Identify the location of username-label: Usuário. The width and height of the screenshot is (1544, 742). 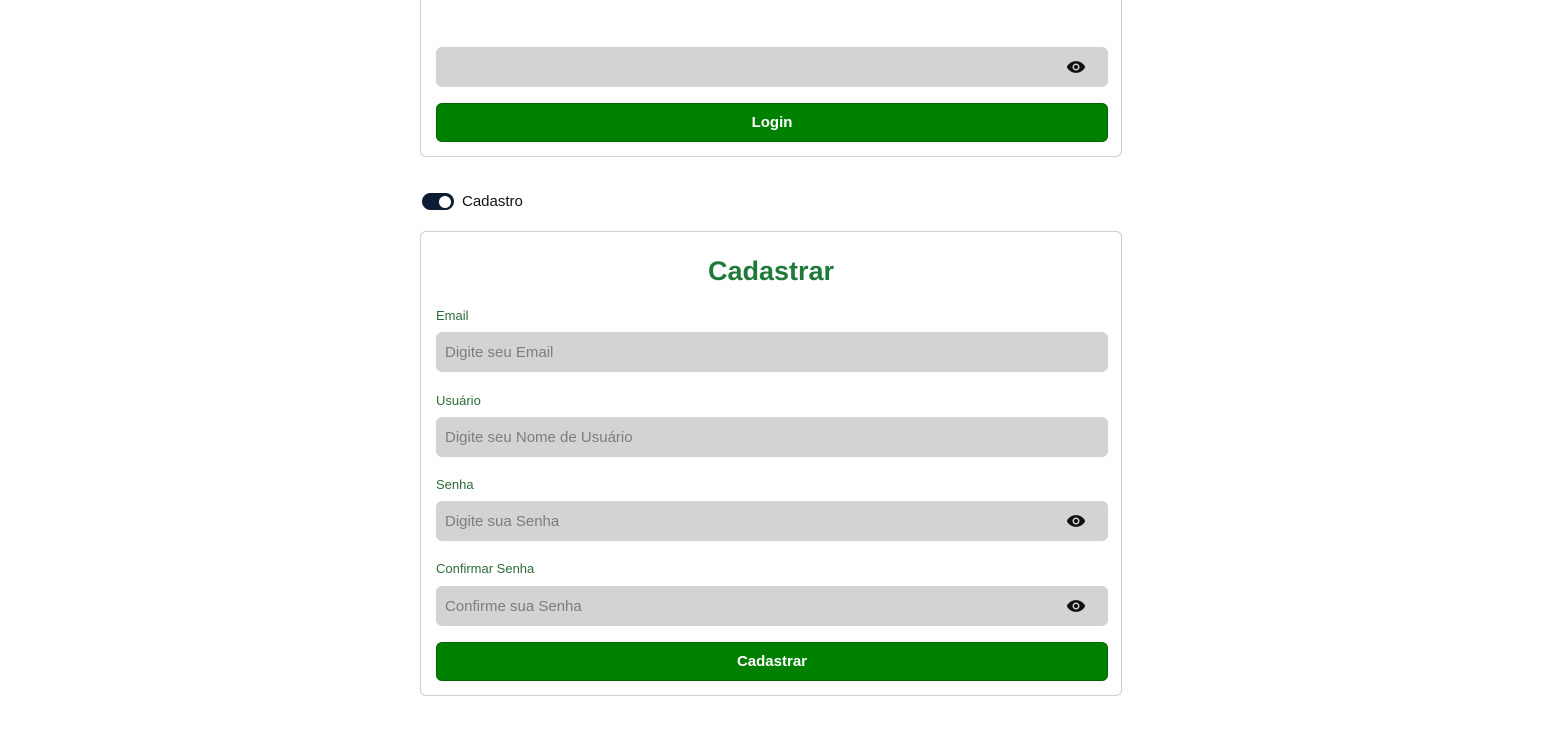
(458, 400).